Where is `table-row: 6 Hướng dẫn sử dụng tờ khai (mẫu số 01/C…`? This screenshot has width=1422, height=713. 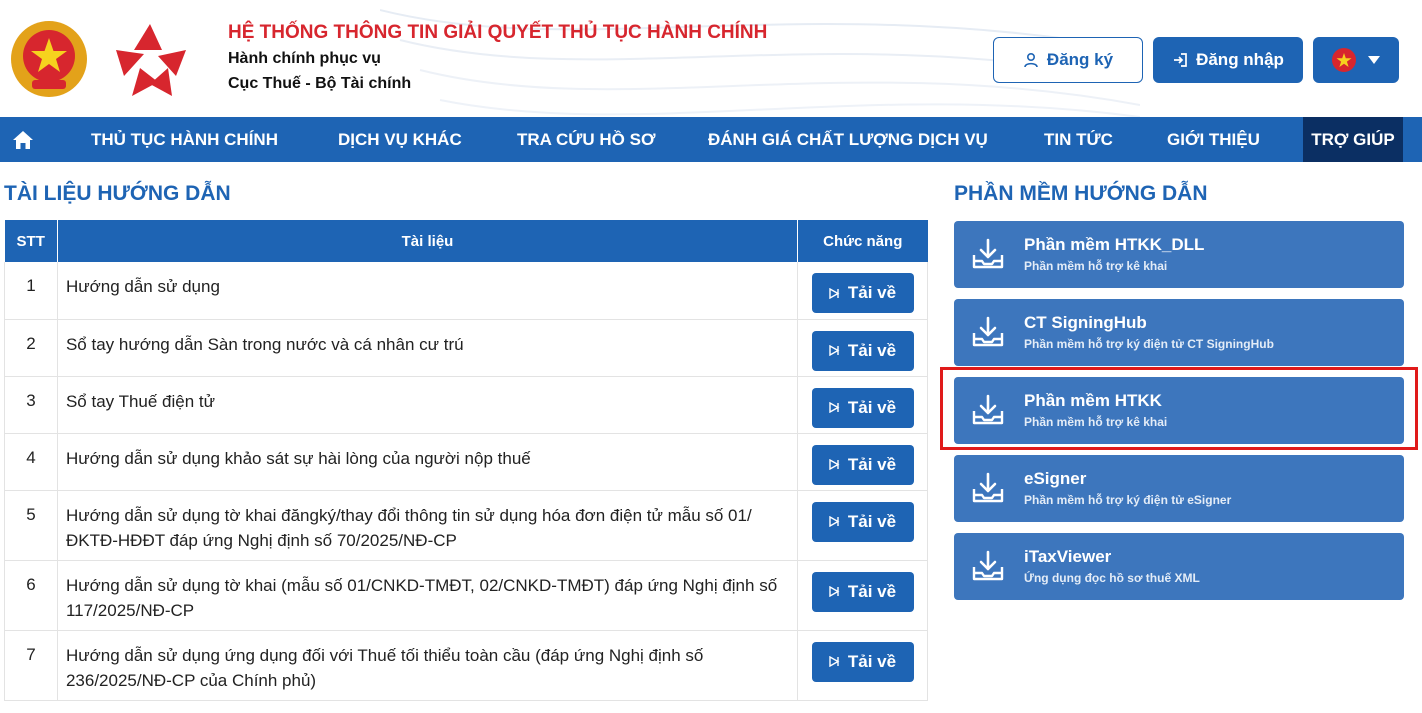
table-row: 6 Hướng dẫn sử dụng tờ khai (mẫu số 01/C… is located at coordinates (466, 595).